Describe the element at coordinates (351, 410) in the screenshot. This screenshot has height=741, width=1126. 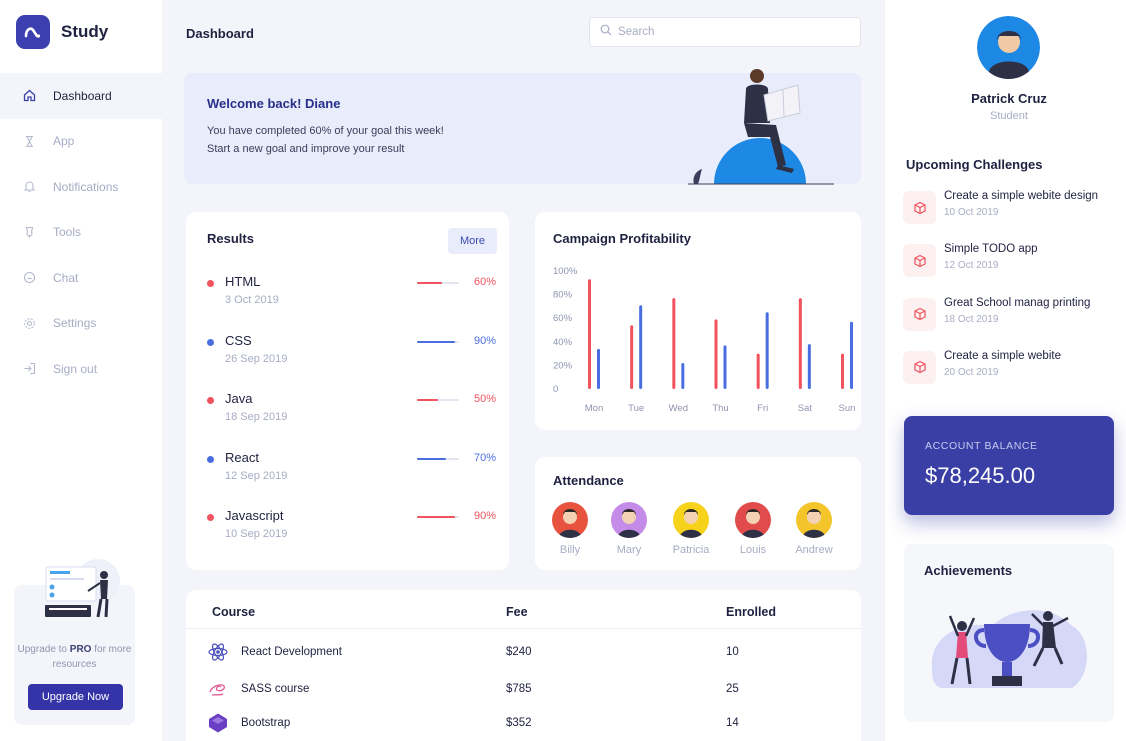
I see `result-item: Java 18 Sep 2019 50%` at that location.